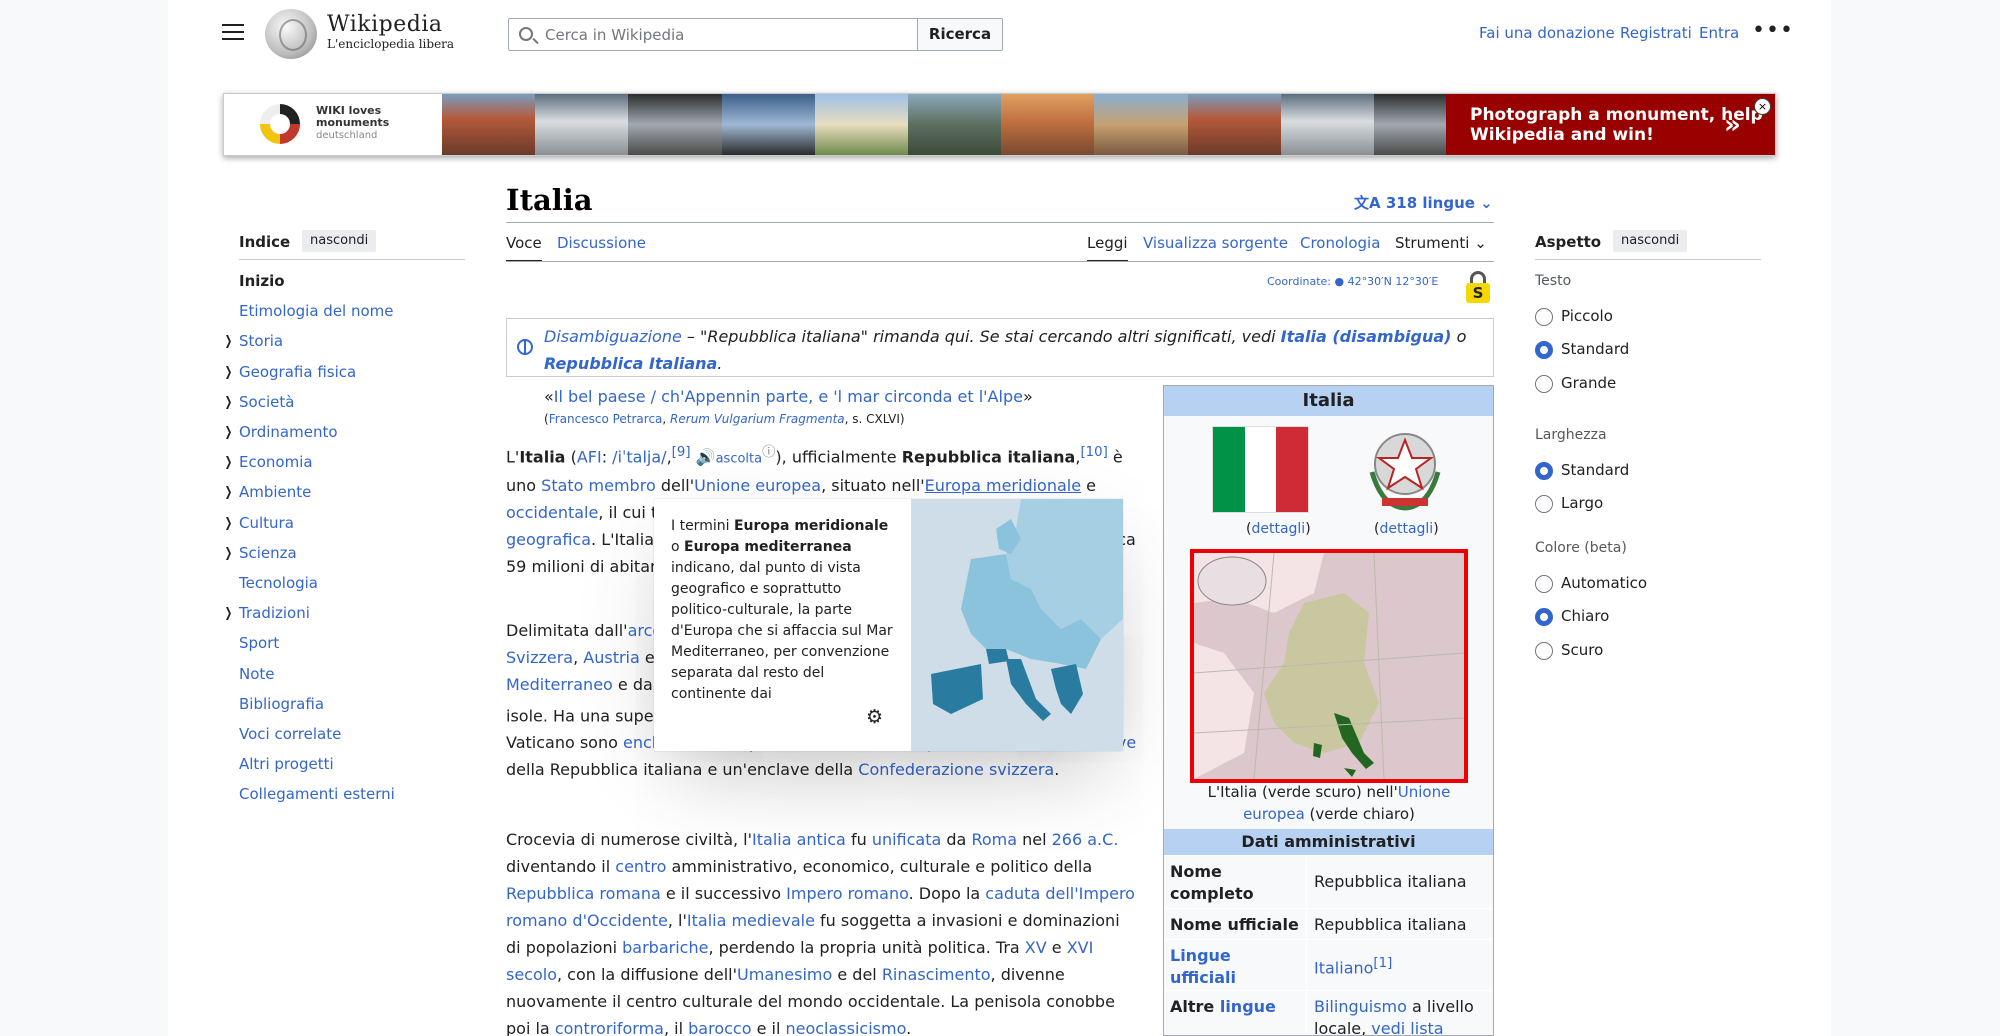 The width and height of the screenshot is (2000, 1036). Describe the element at coordinates (1329, 666) in the screenshot. I see `location-map` at that location.